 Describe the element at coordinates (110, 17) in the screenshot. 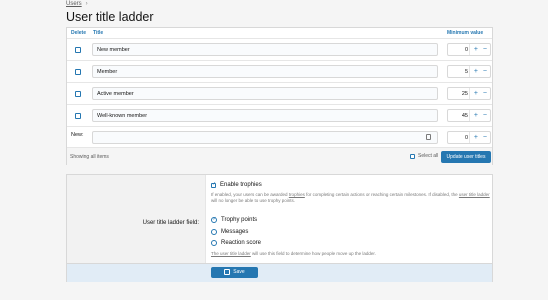

I see `page-title: User title ladder` at that location.